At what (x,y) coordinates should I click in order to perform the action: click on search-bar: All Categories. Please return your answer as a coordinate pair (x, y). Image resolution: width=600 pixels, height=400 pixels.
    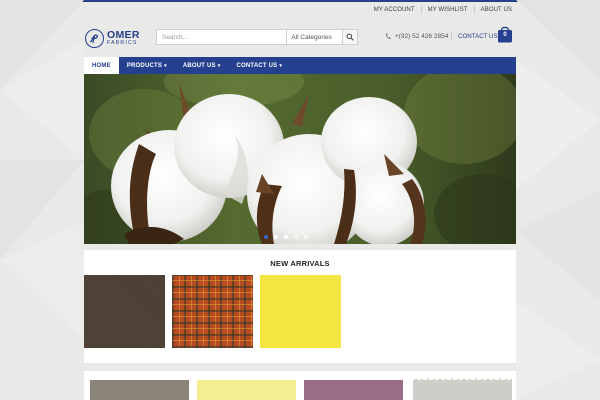
    Looking at the image, I should click on (257, 37).